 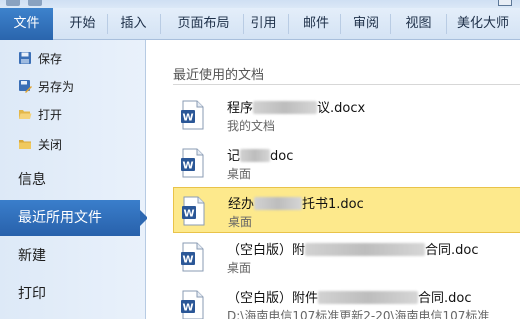 What do you see at coordinates (241, 204) in the screenshot?
I see `document-name-prefix: 经办` at bounding box center [241, 204].